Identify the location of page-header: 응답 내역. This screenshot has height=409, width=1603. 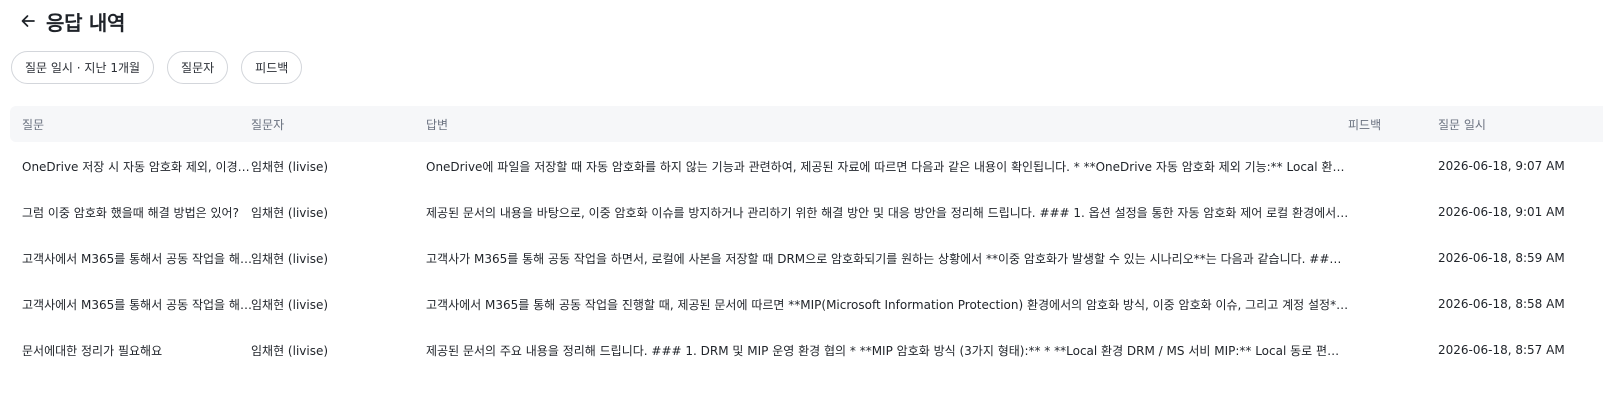
(71, 21).